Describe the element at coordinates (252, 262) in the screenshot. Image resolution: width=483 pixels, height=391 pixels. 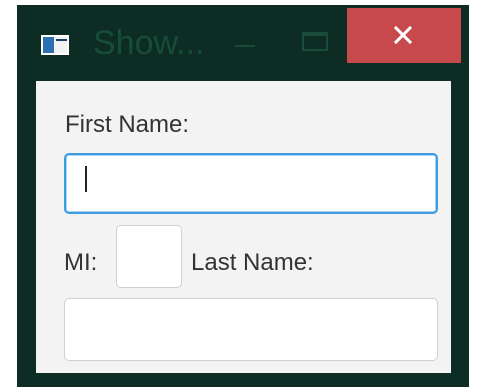
I see `last-name-label: Last Name:` at that location.